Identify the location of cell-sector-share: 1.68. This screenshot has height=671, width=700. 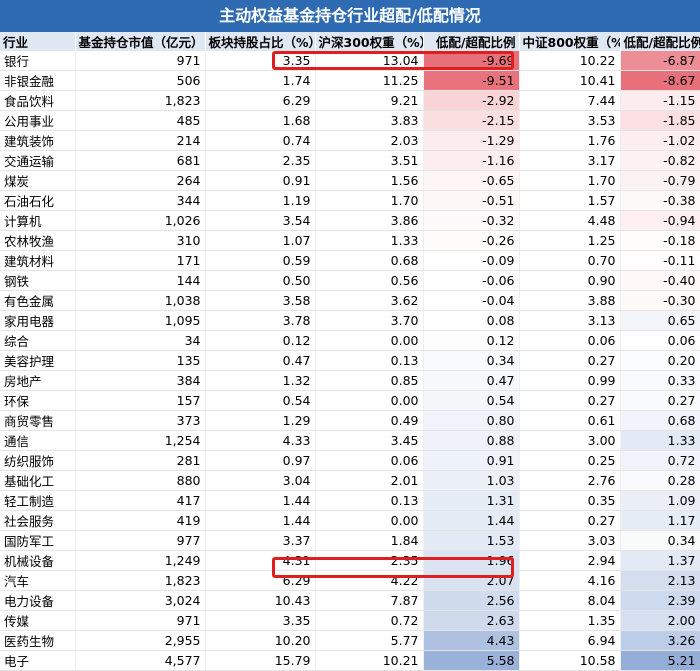
(260, 120).